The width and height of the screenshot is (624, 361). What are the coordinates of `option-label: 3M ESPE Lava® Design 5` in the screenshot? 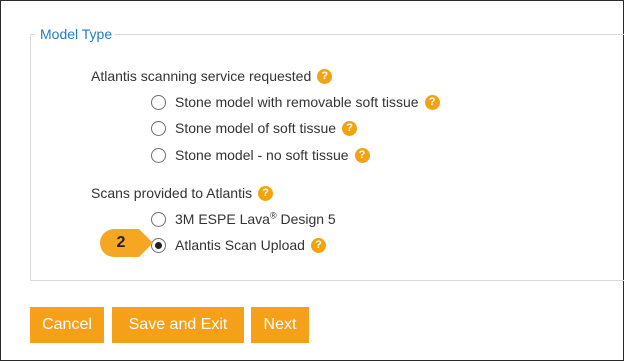 It's located at (255, 219).